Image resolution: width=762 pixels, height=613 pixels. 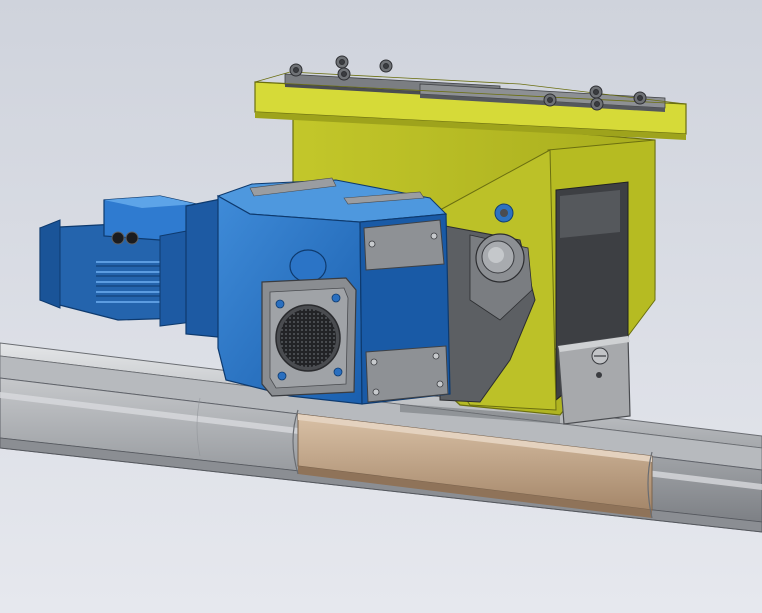 What do you see at coordinates (318, 291) in the screenshot?
I see `gearbox` at bounding box center [318, 291].